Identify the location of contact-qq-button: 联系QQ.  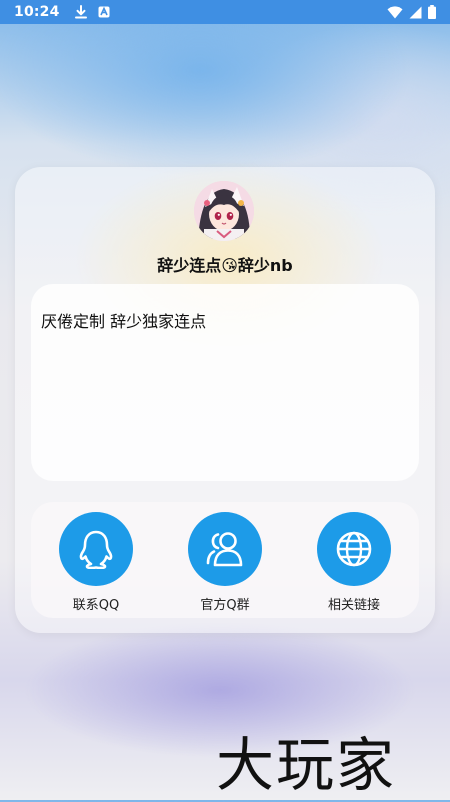
(96, 562).